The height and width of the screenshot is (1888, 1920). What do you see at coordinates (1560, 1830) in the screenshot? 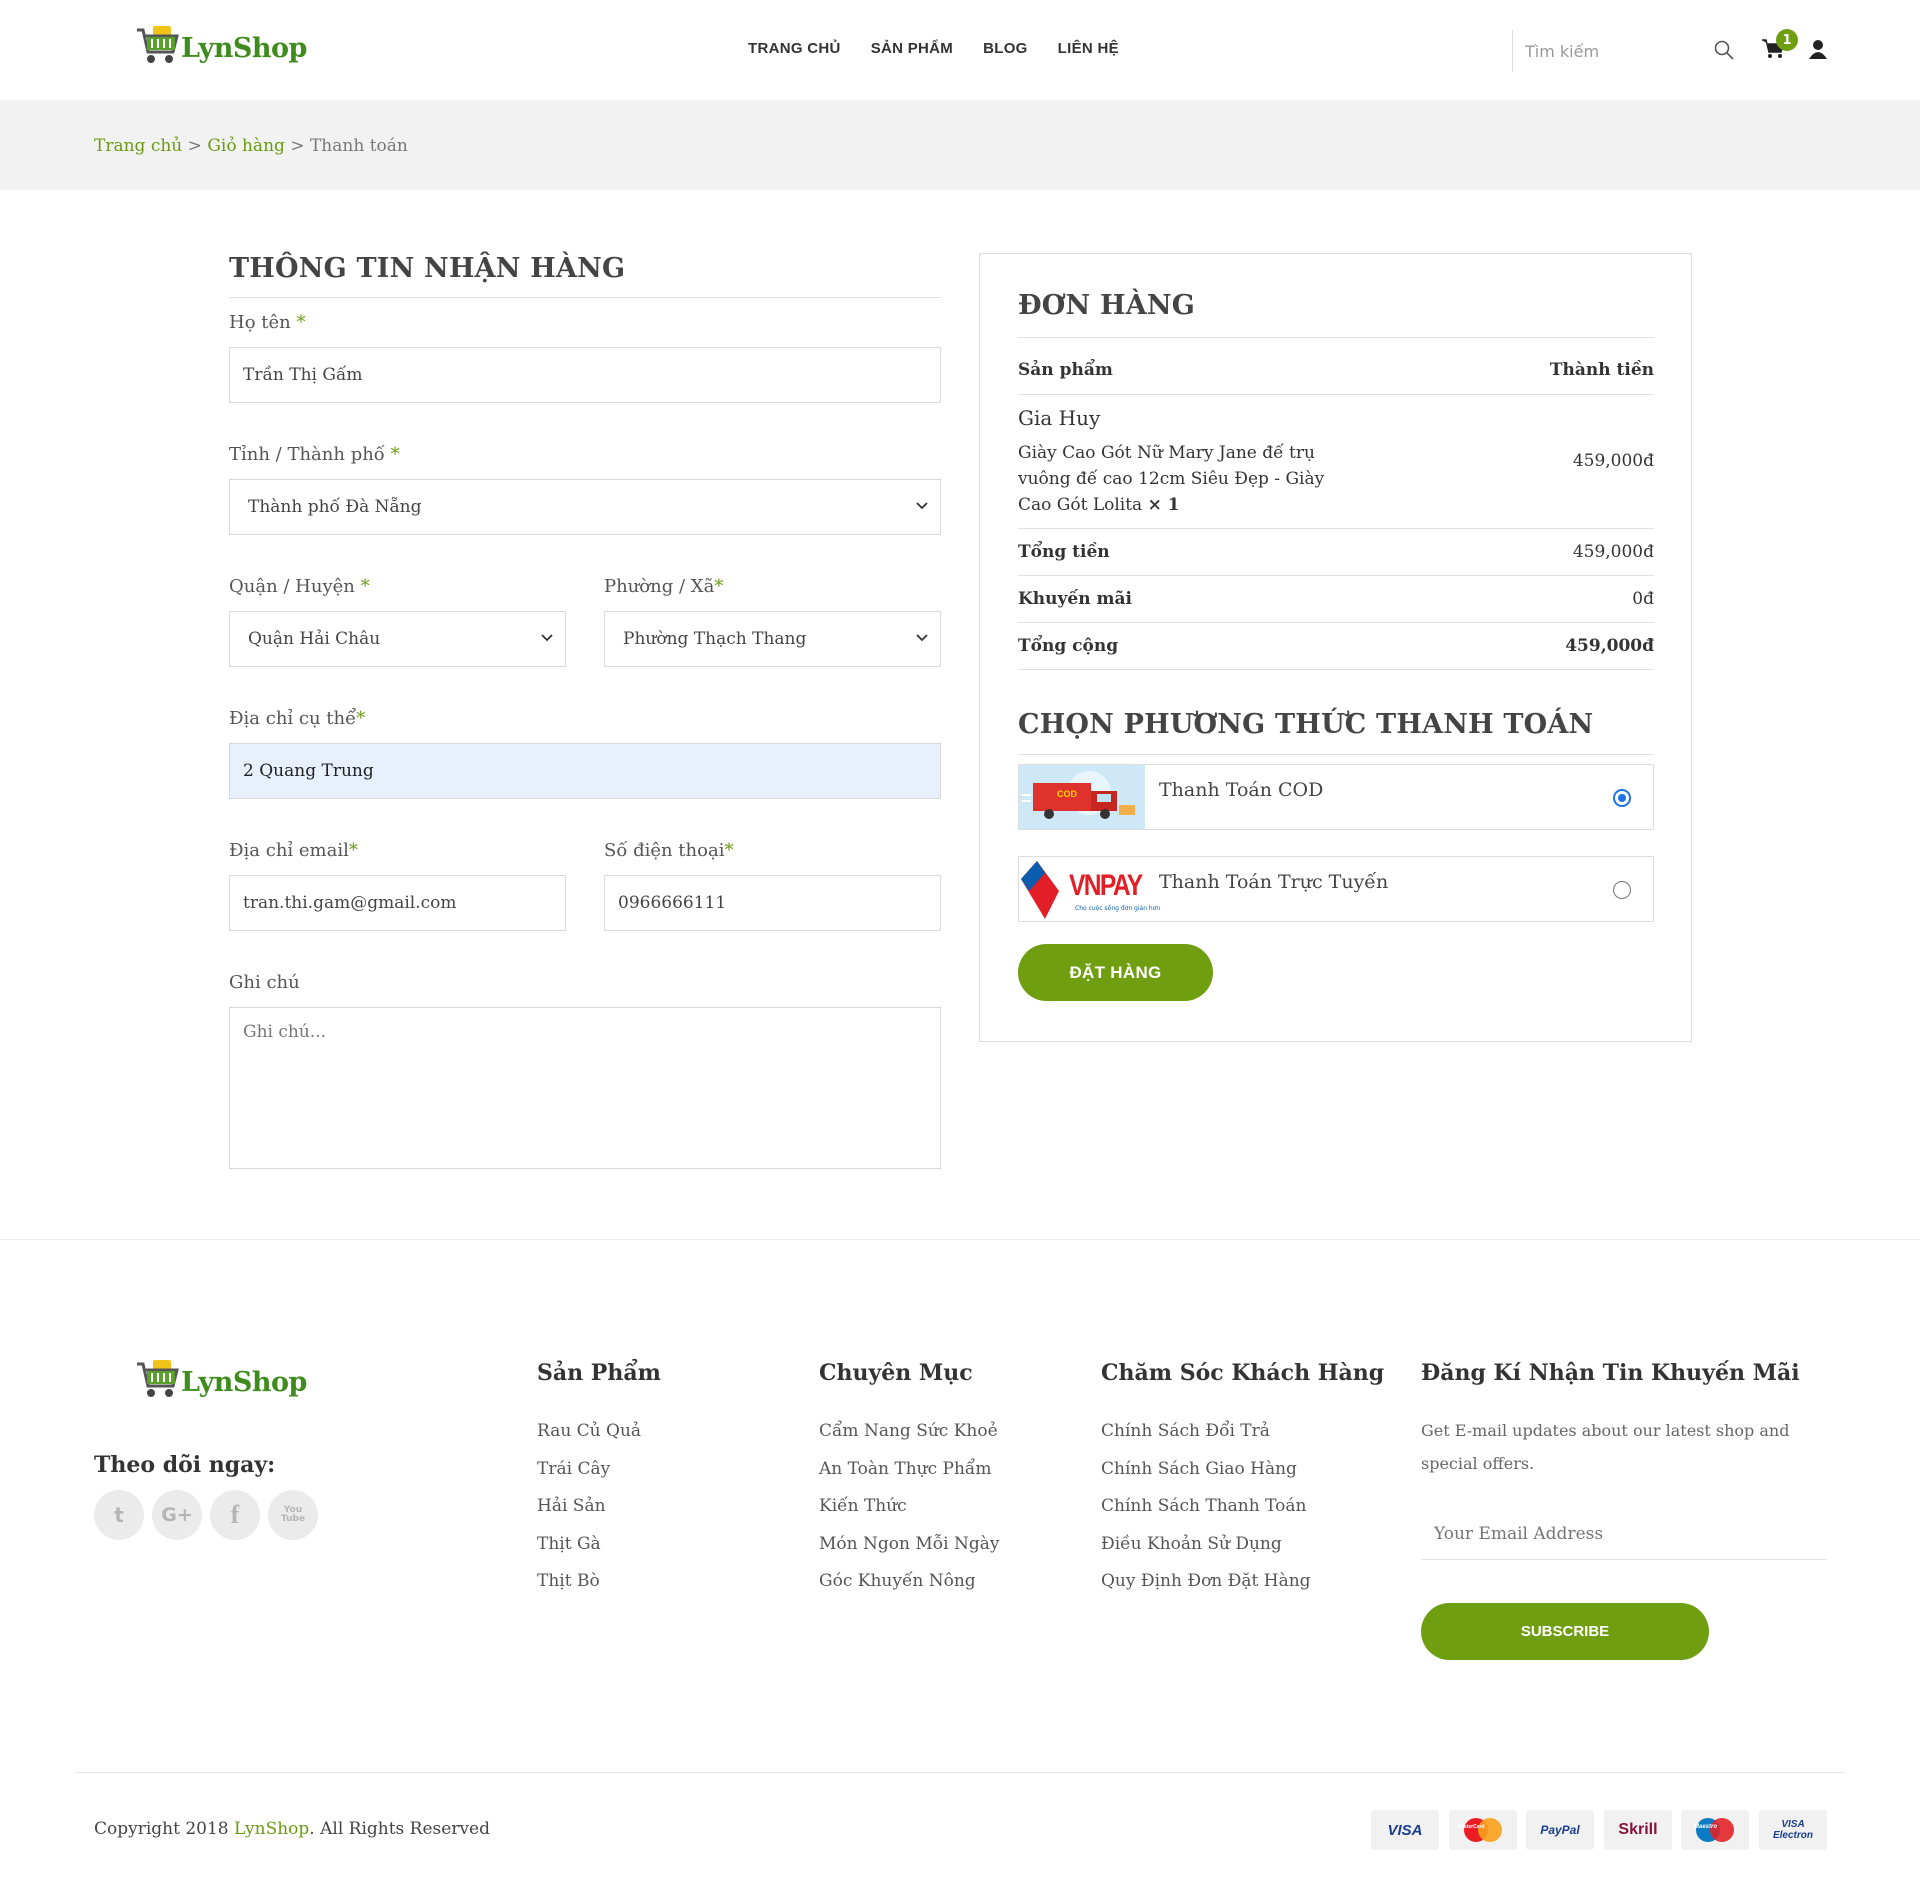
I see `paypal-icon: PayPal` at bounding box center [1560, 1830].